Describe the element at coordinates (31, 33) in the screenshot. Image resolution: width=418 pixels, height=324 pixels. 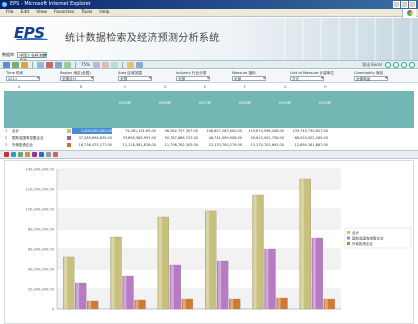
I see `eps-logo: EPS` at that location.